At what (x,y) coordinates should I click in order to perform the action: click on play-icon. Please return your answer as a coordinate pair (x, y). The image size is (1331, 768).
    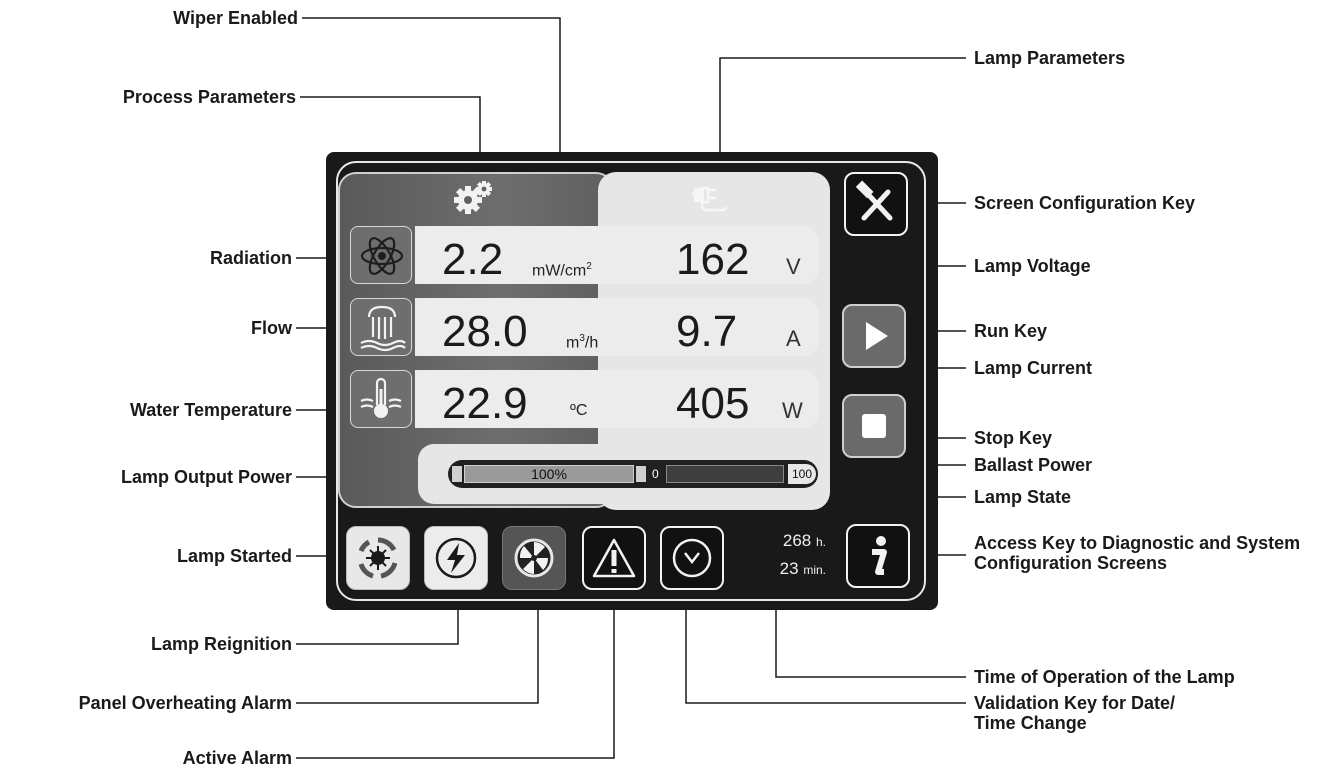
    Looking at the image, I should click on (877, 336).